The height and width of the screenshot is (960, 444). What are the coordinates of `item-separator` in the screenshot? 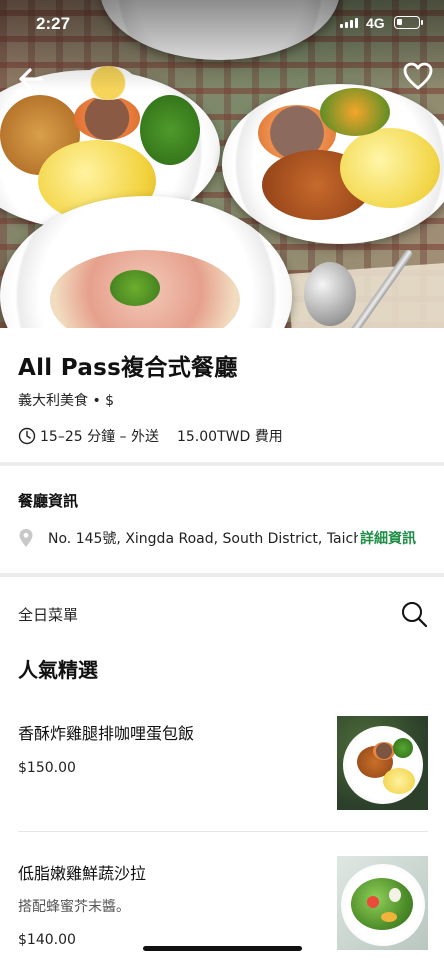 It's located at (223, 831).